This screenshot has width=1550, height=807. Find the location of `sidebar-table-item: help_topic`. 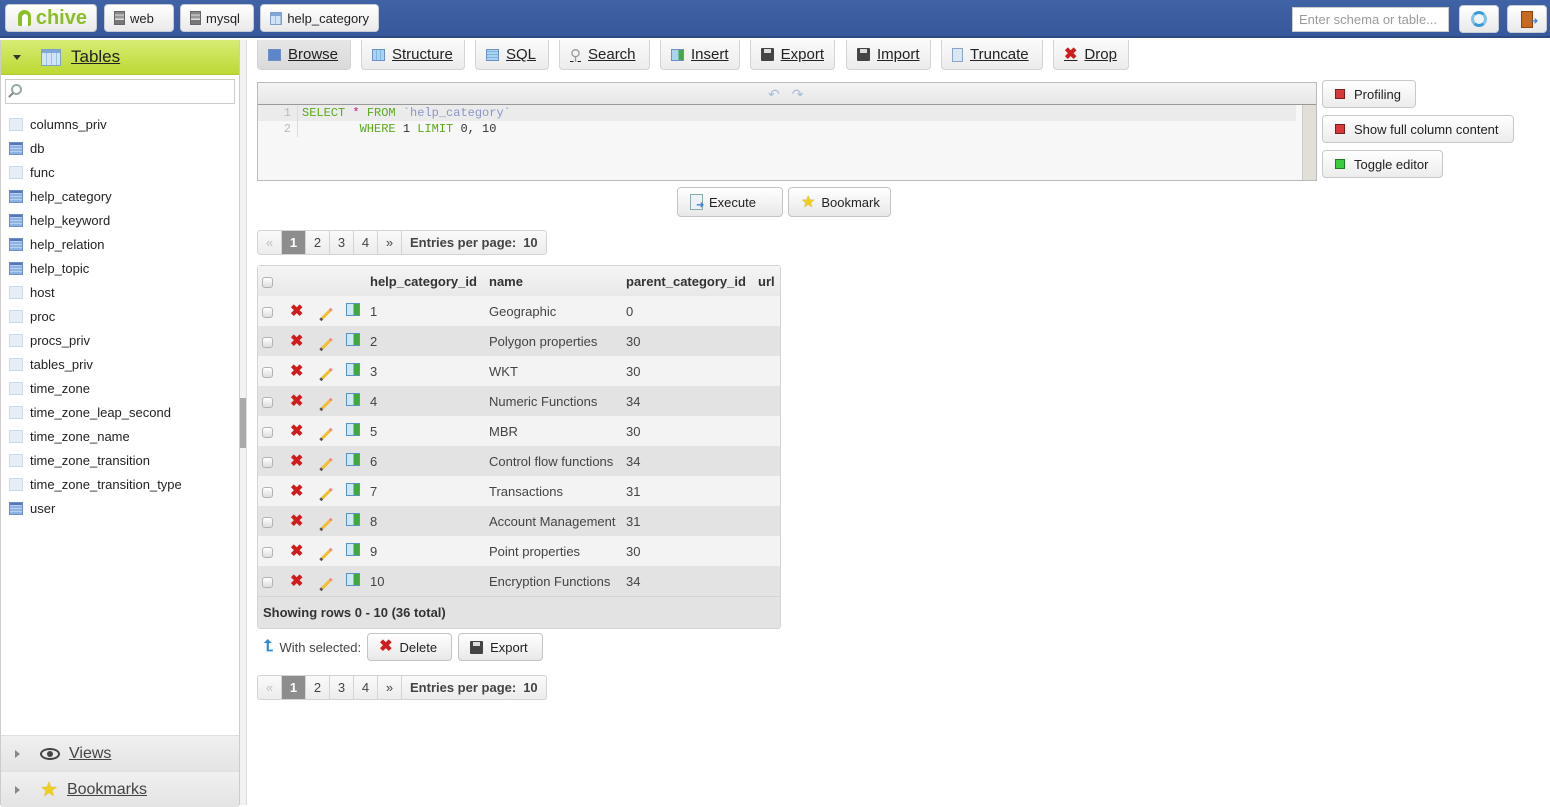

sidebar-table-item: help_topic is located at coordinates (120, 268).